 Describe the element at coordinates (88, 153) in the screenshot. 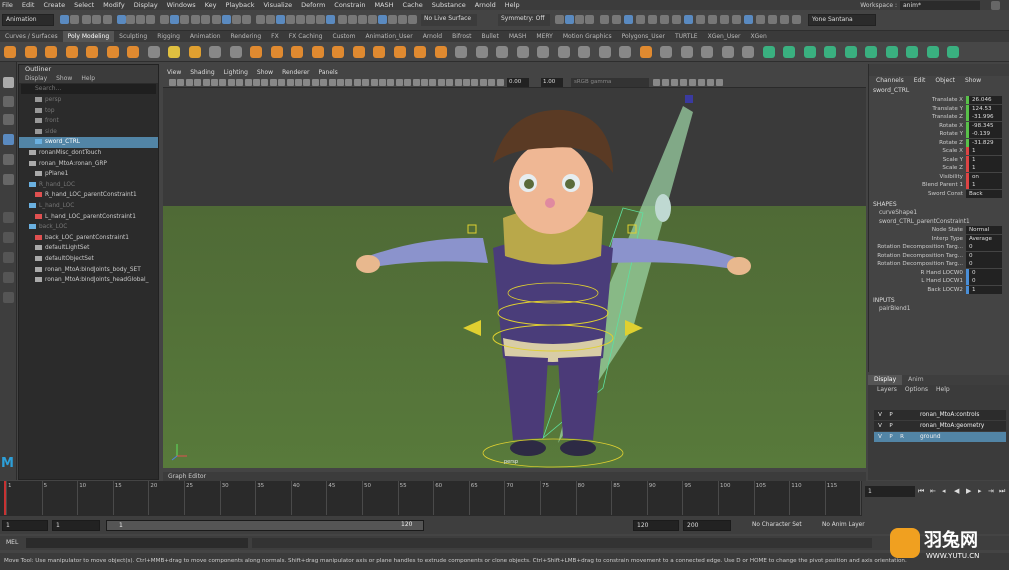

I see `outliner-item: ronanMisc_dontTouch` at that location.